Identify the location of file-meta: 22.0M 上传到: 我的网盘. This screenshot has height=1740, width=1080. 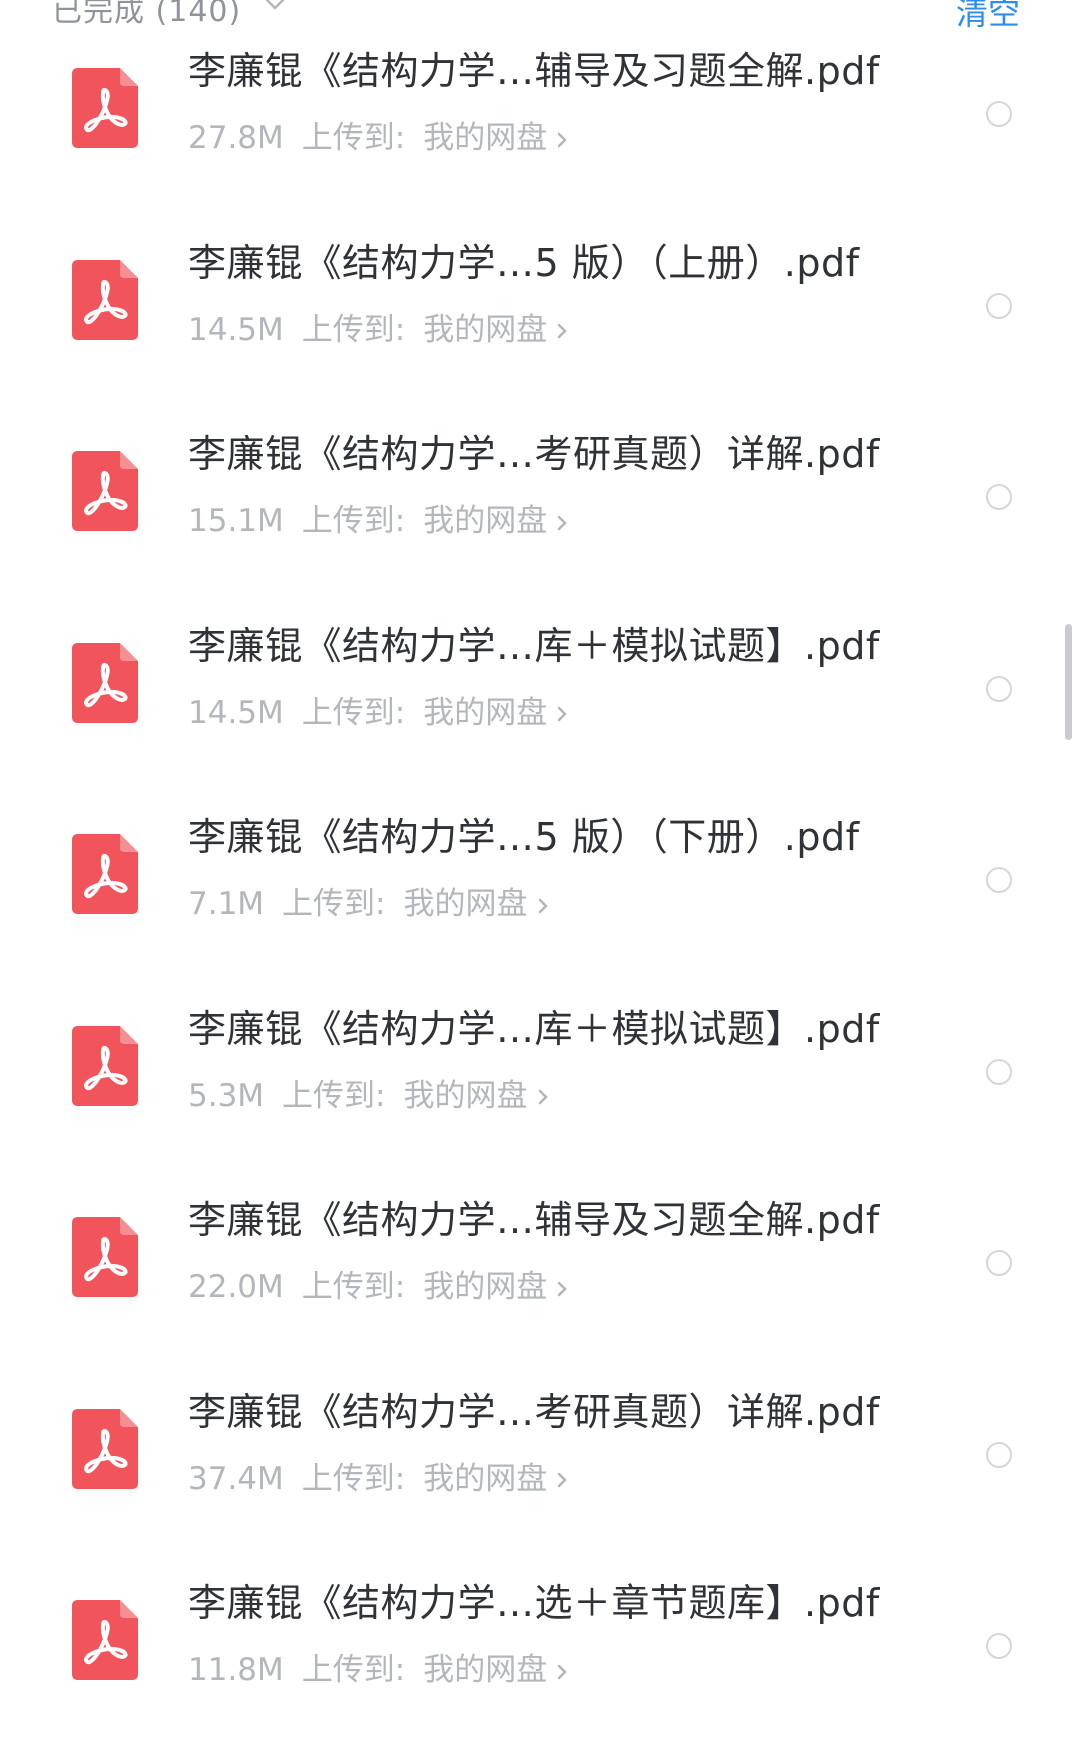
(378, 1283).